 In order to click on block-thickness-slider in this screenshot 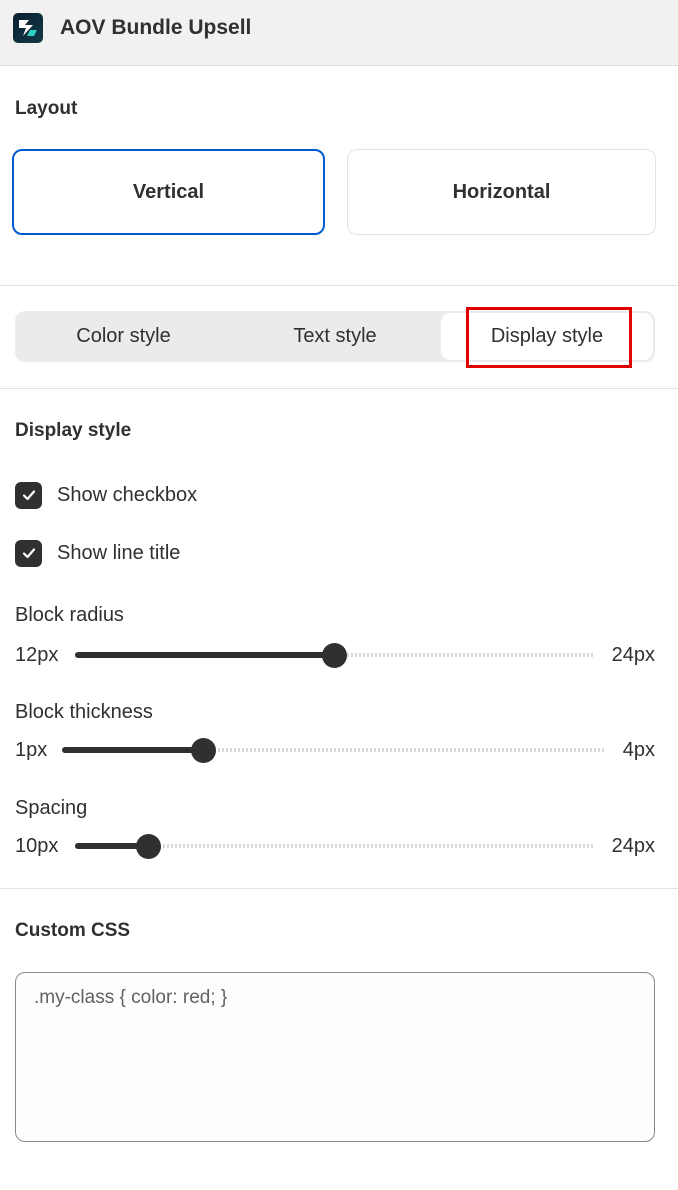, I will do `click(334, 750)`.